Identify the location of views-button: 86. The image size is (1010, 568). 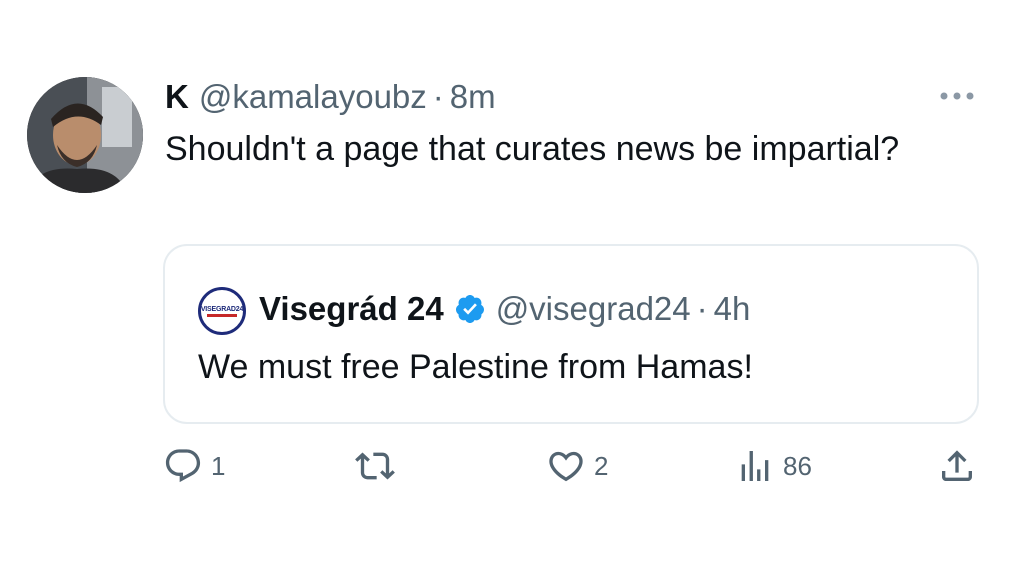
(773, 466).